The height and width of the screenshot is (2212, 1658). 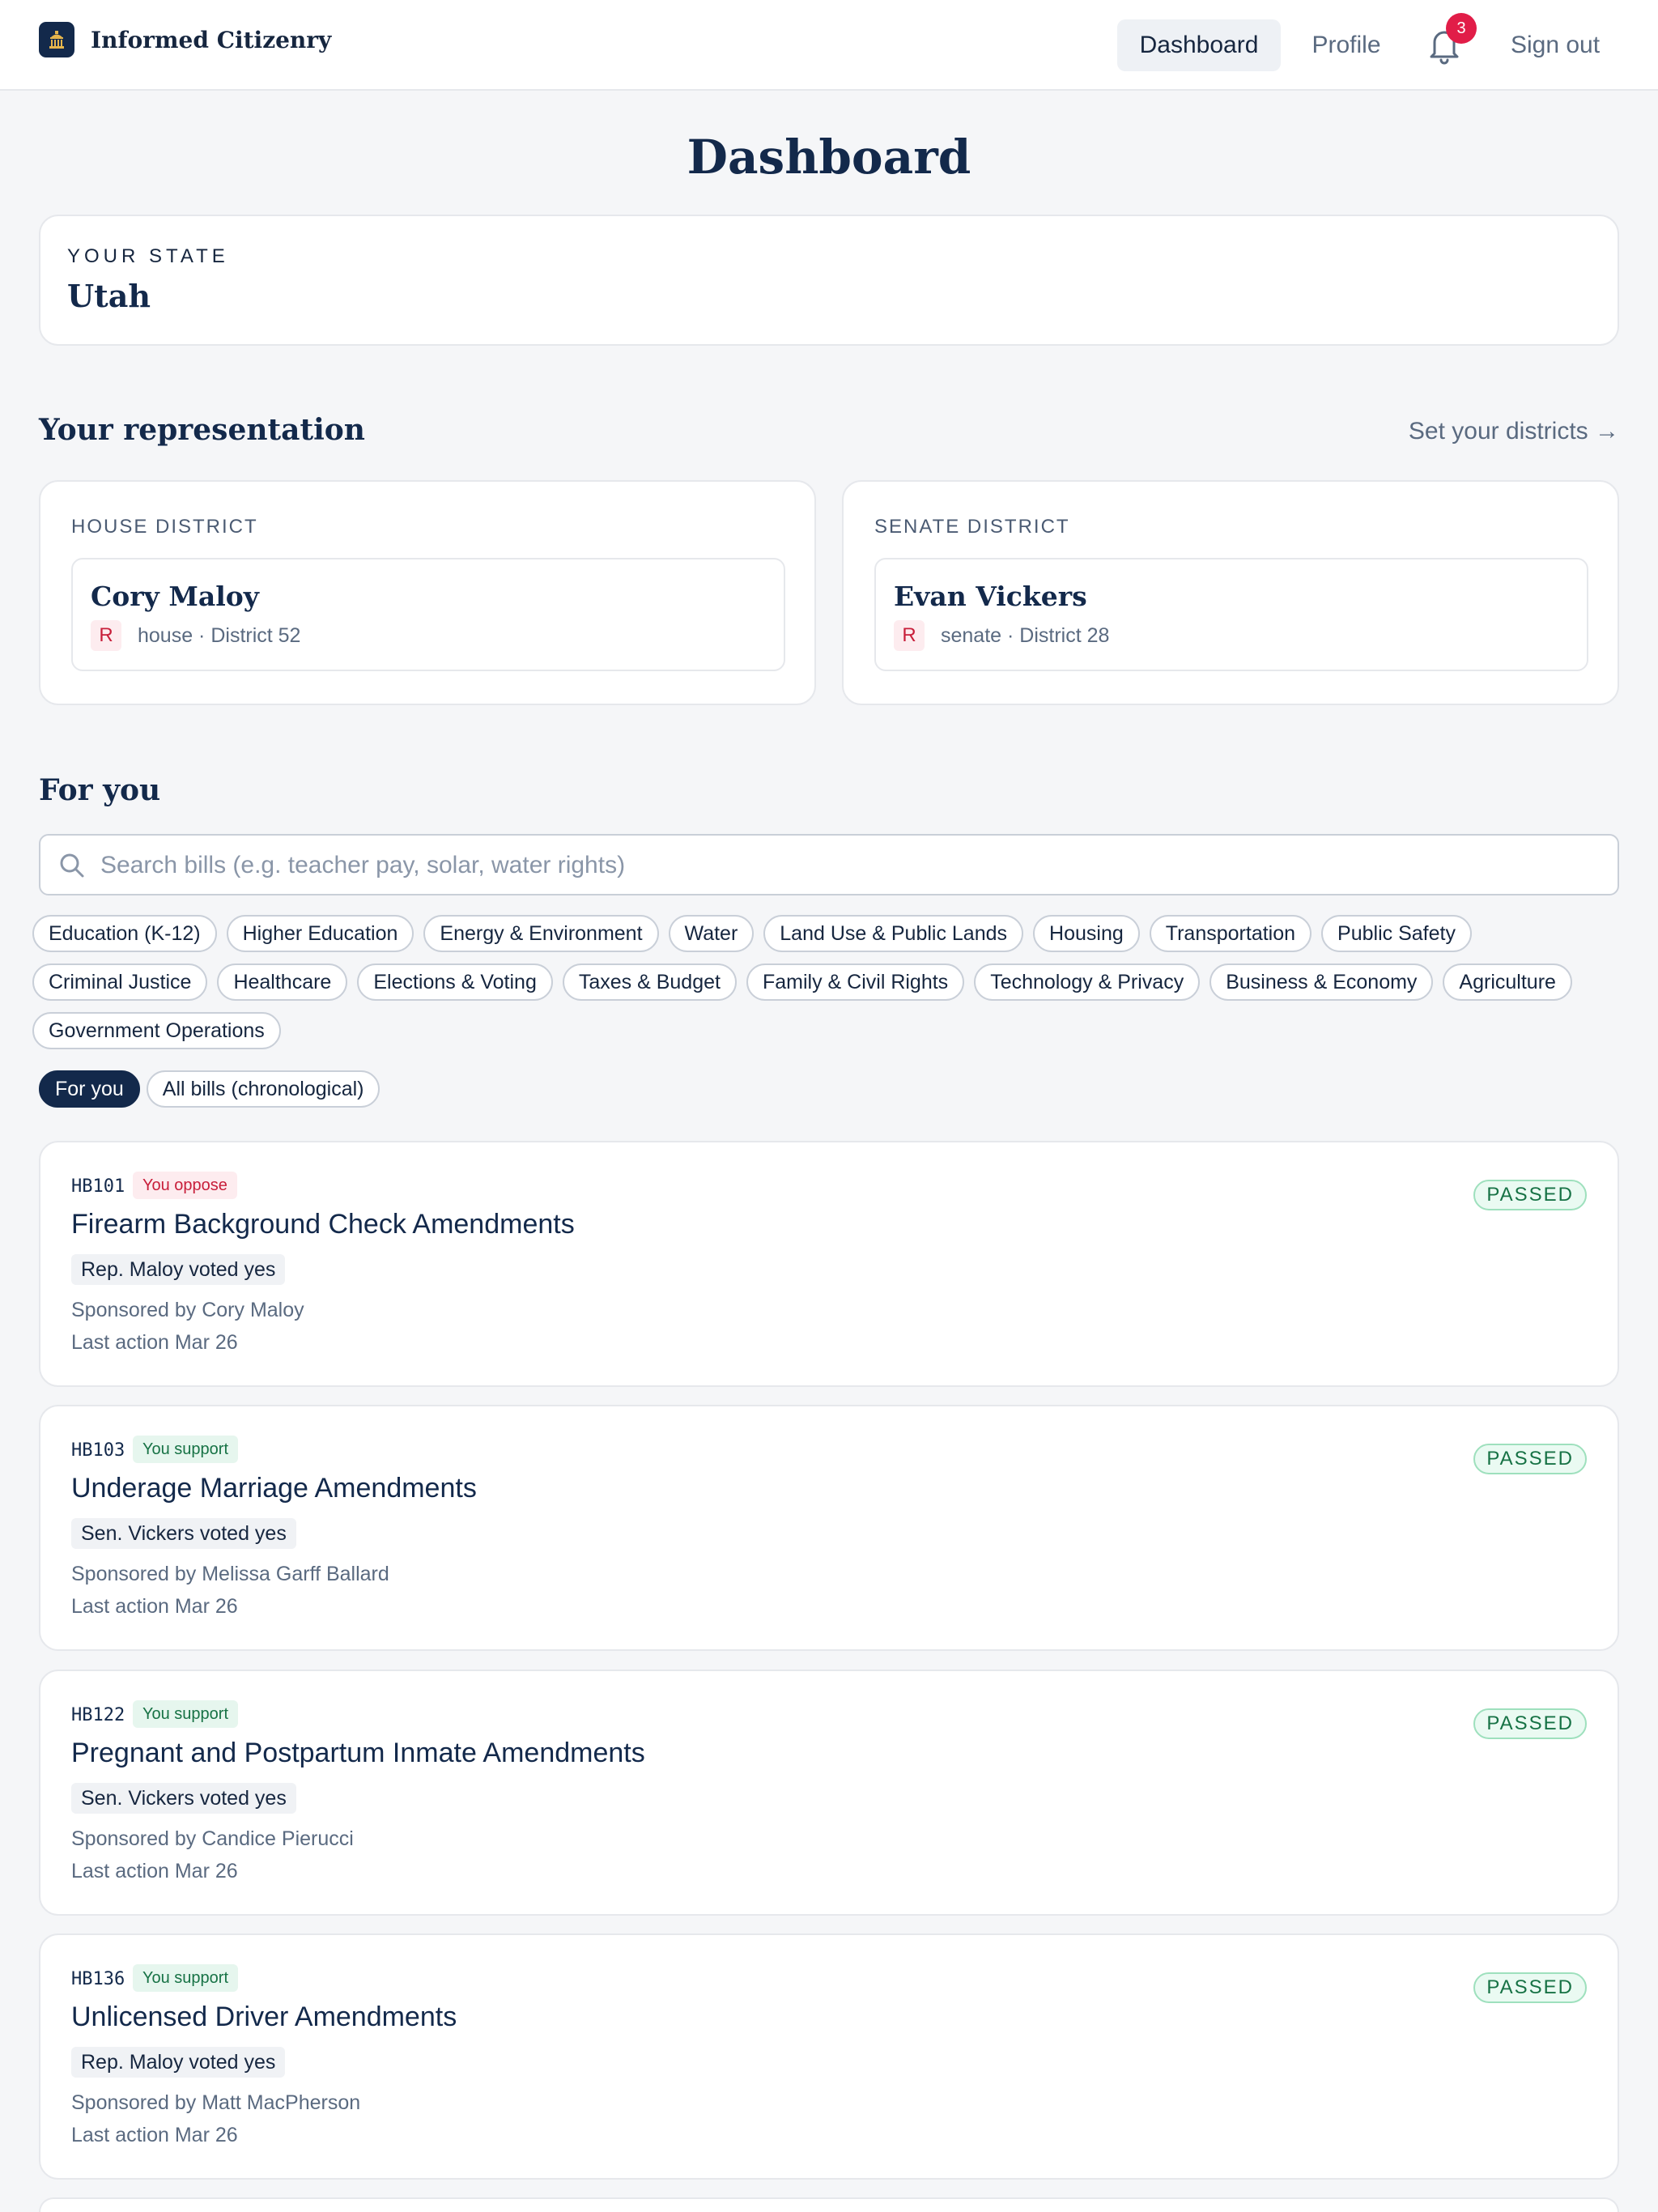 What do you see at coordinates (98, 1187) in the screenshot?
I see `bill-id: HB101` at bounding box center [98, 1187].